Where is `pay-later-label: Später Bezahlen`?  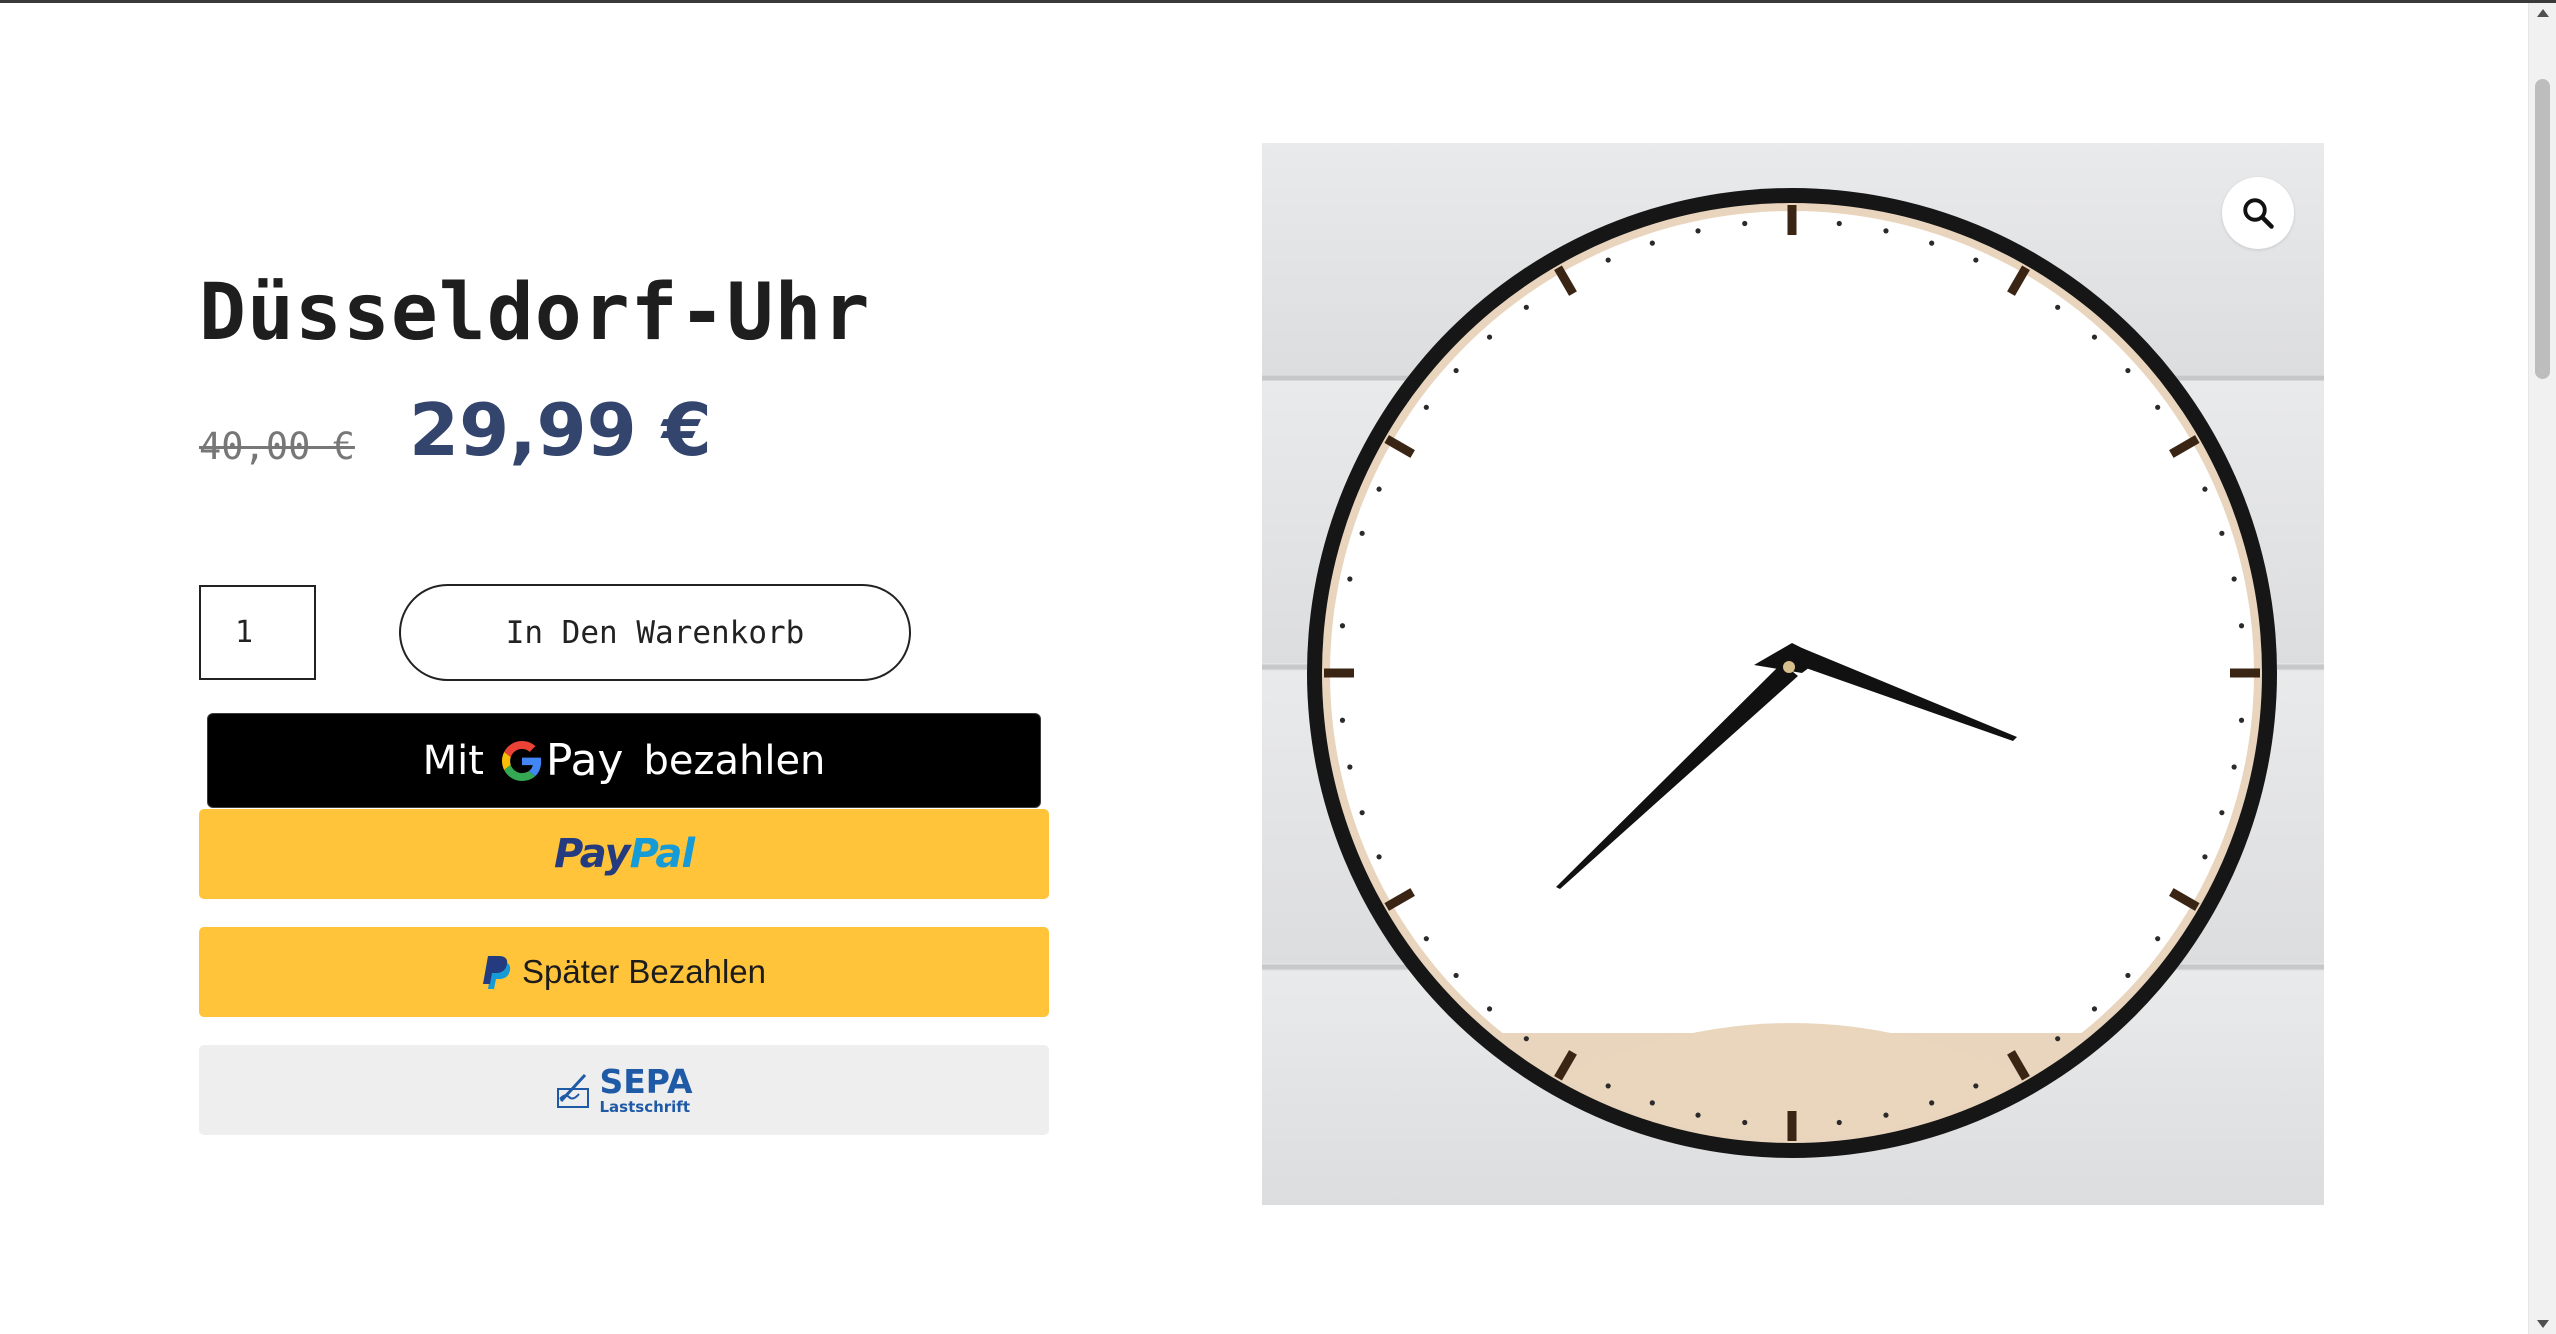
pay-later-label: Später Bezahlen is located at coordinates (643, 971).